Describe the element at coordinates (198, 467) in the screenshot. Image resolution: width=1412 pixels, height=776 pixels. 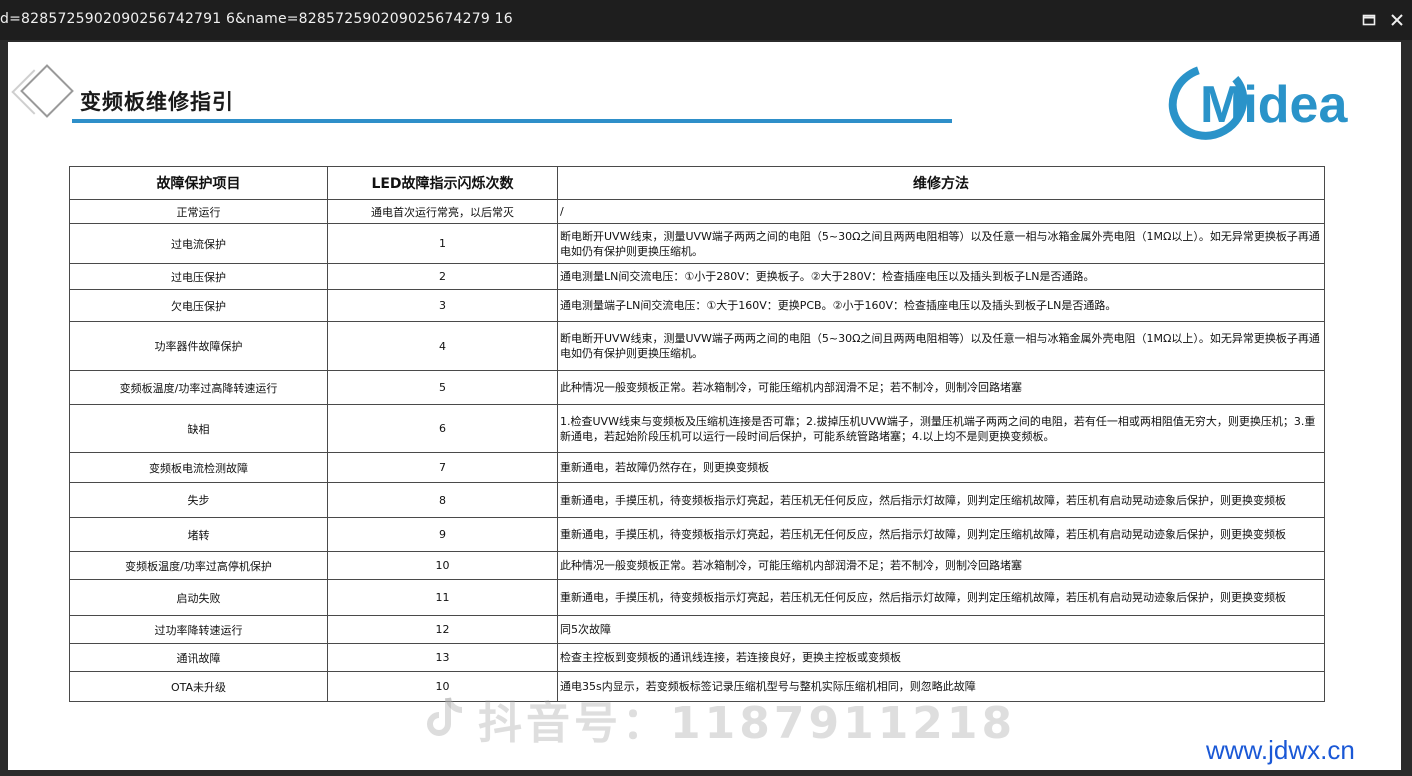
I see `fault-item-cell: 变频板电流检测故障` at that location.